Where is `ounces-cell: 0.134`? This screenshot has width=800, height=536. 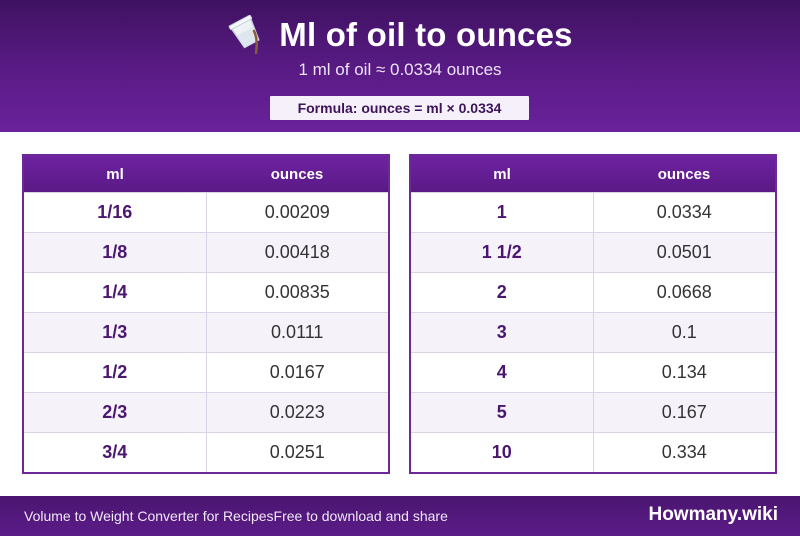
ounces-cell: 0.134 is located at coordinates (684, 372).